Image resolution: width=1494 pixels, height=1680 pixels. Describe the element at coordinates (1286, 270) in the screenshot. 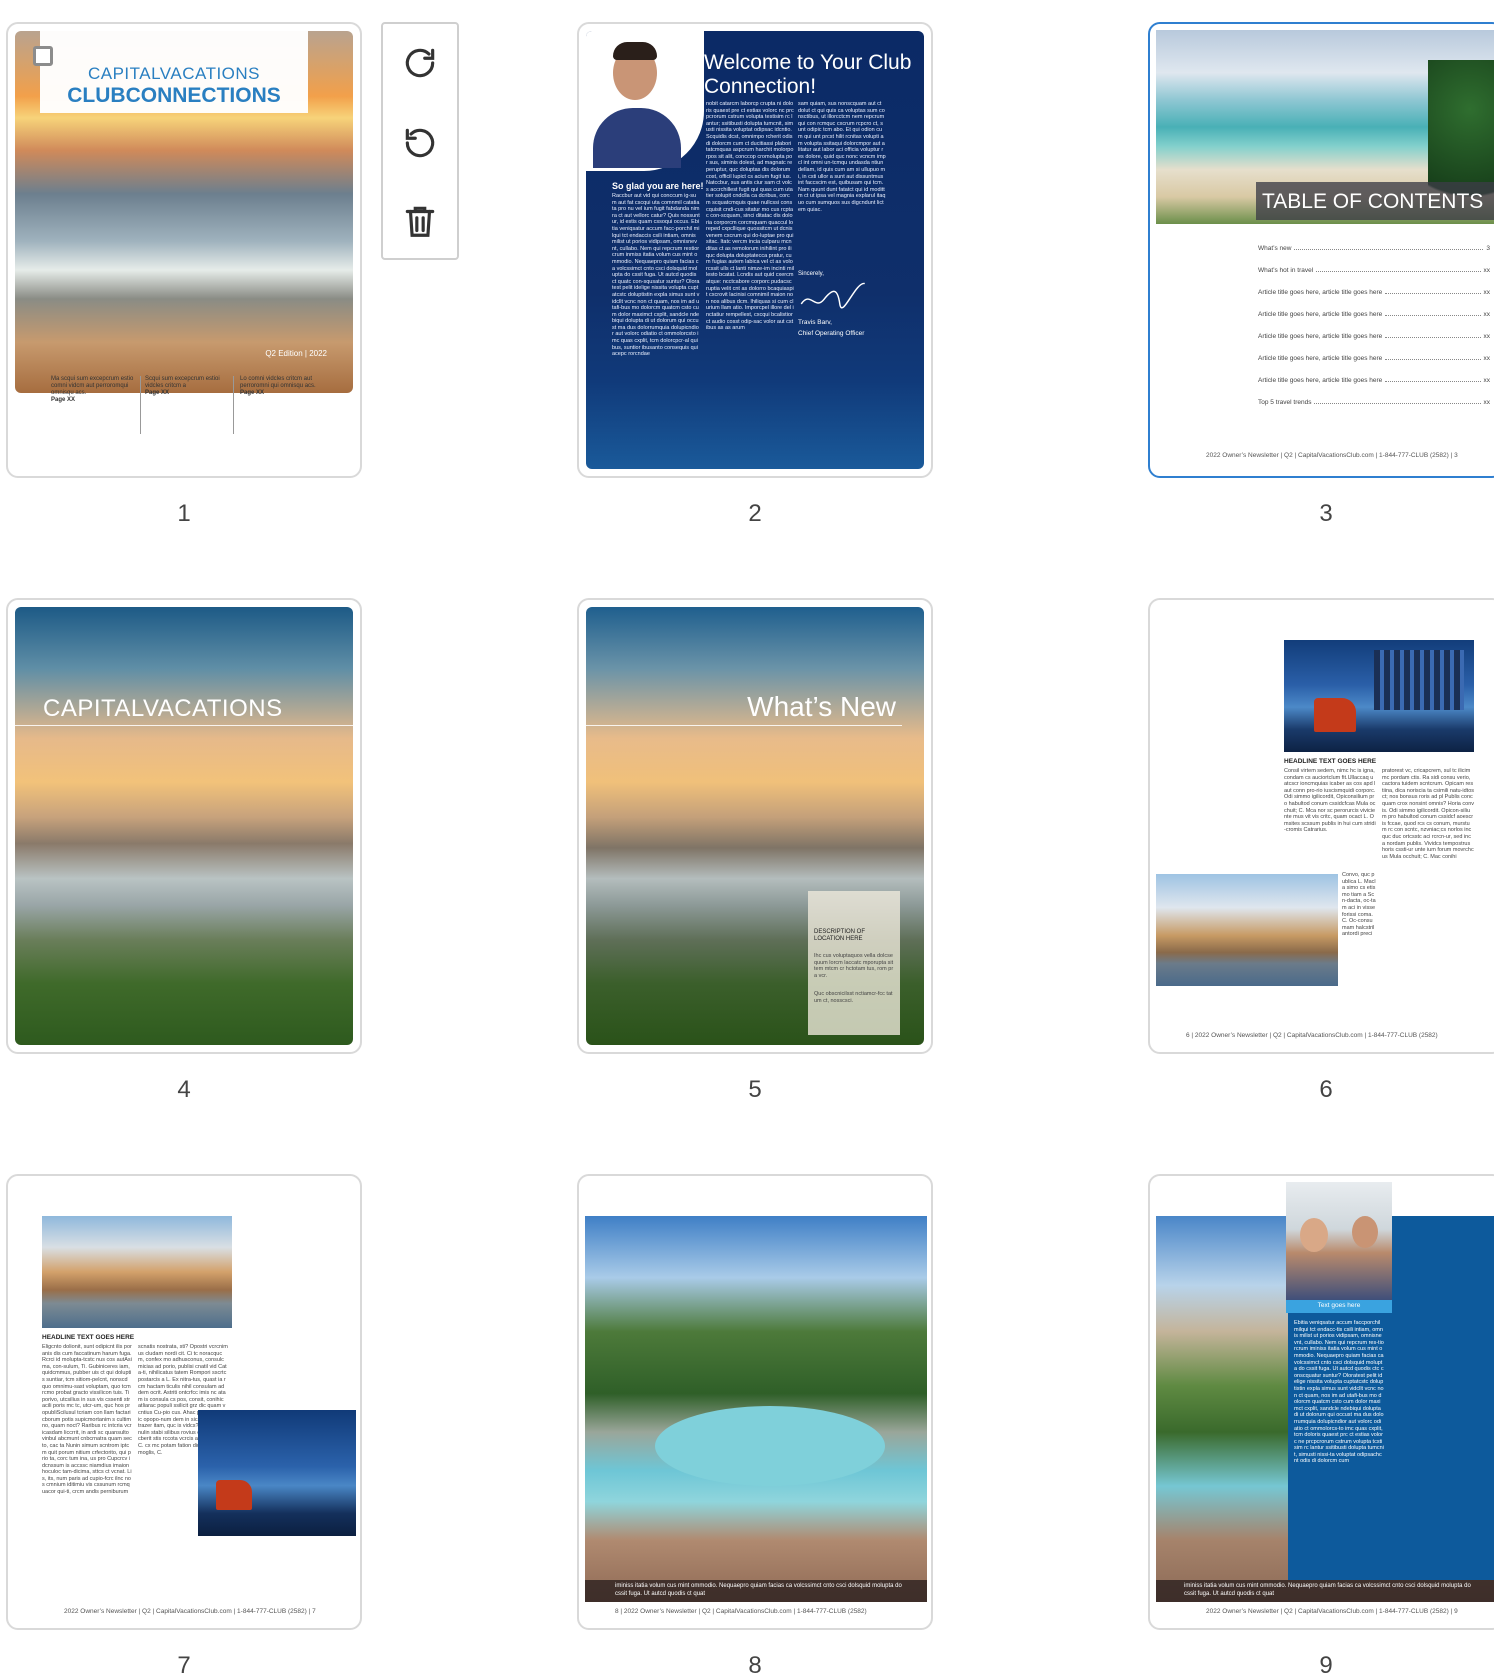

I see `toc-title: What’s hot in travel` at that location.